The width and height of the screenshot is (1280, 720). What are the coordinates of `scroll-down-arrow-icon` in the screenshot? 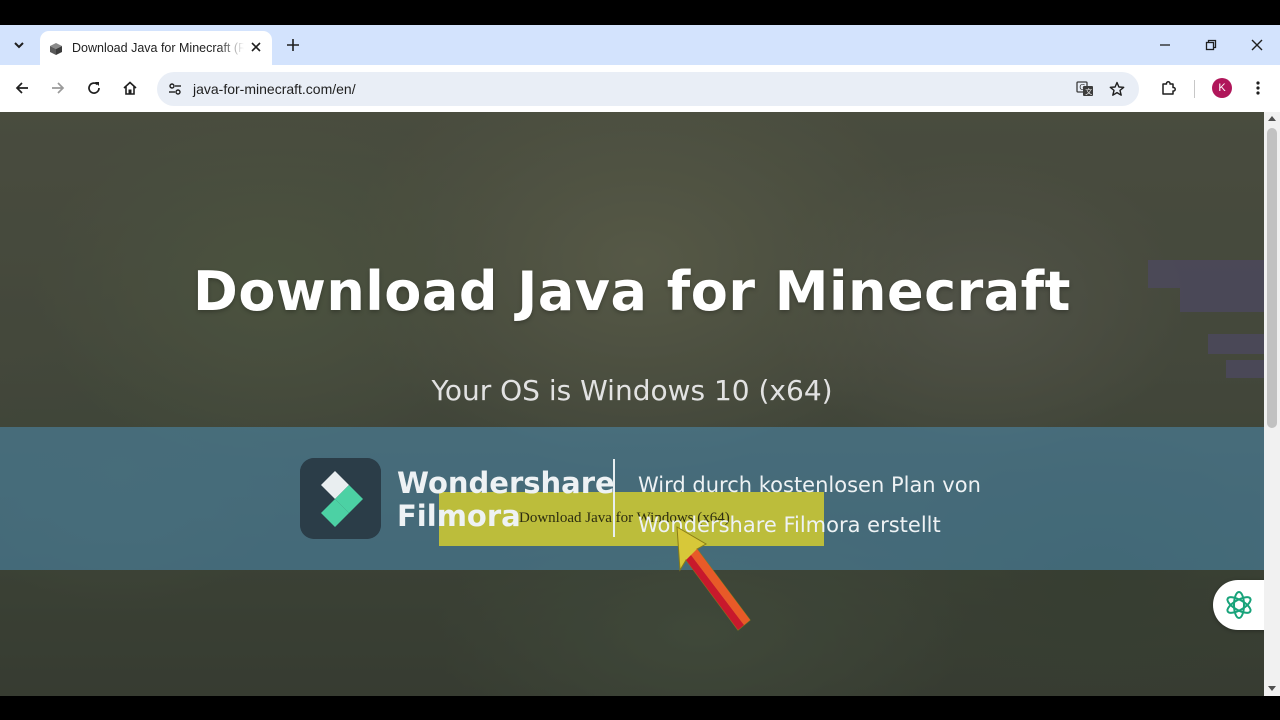 It's located at (1272, 688).